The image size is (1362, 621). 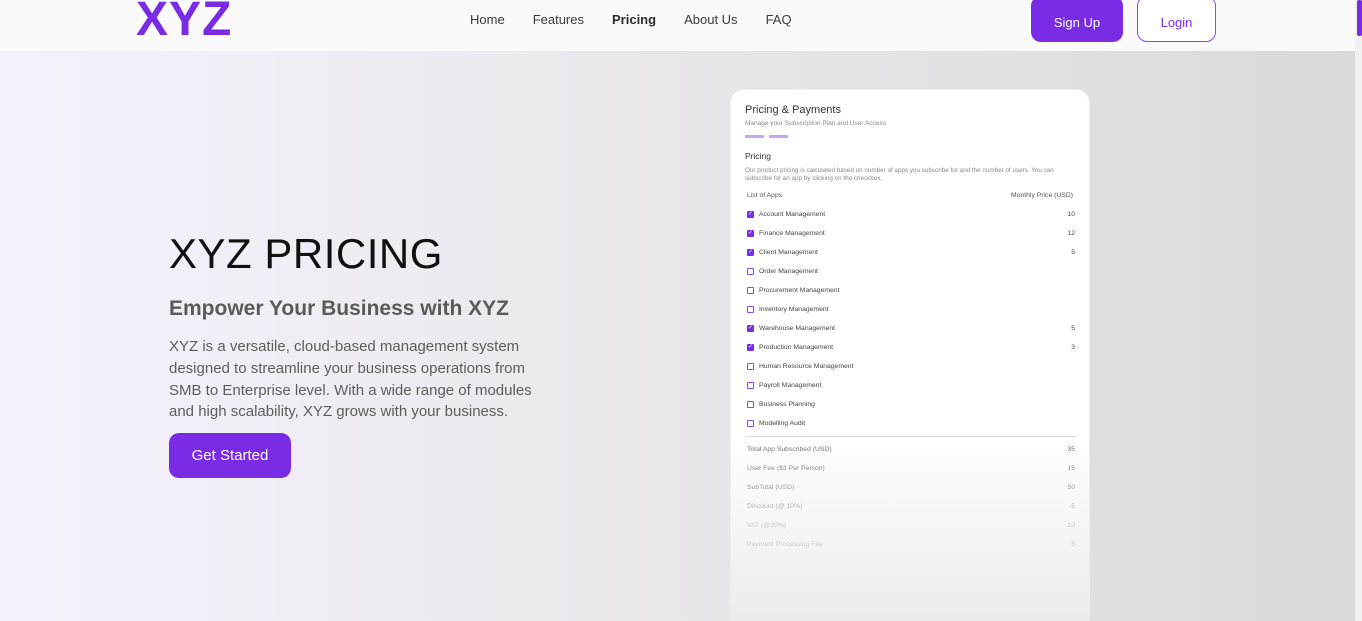 I want to click on summary-row: Payment Processing Fee 5, so click(x=911, y=544).